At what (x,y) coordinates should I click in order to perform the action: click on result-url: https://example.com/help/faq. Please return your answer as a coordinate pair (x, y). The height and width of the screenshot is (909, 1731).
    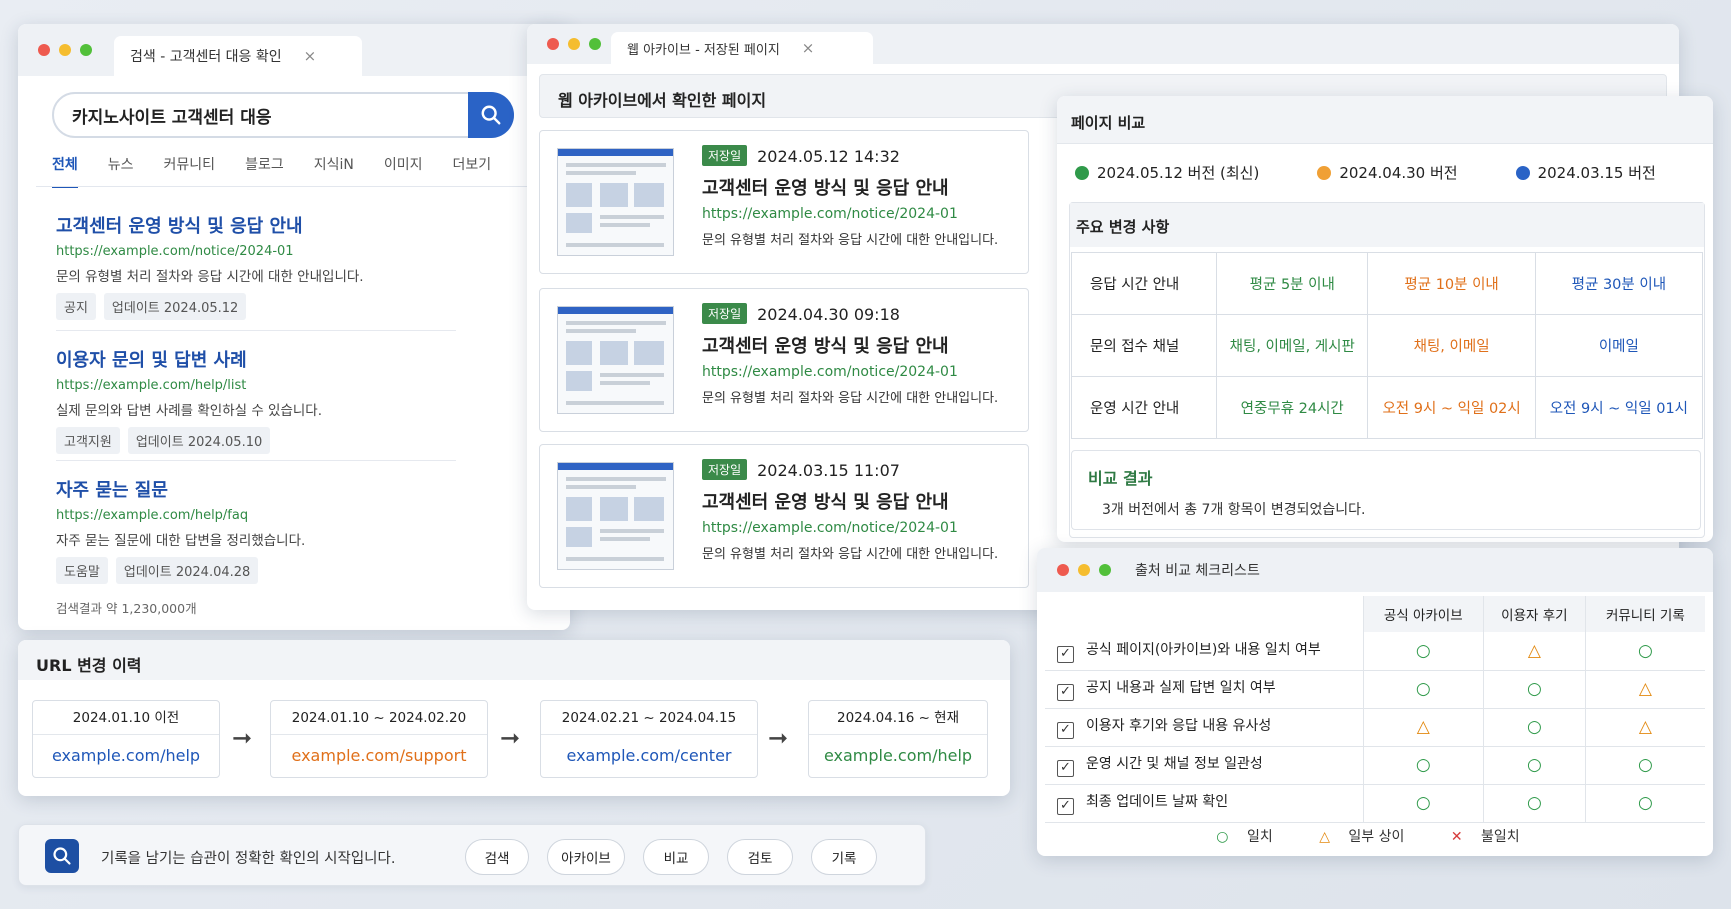
    Looking at the image, I should click on (246, 515).